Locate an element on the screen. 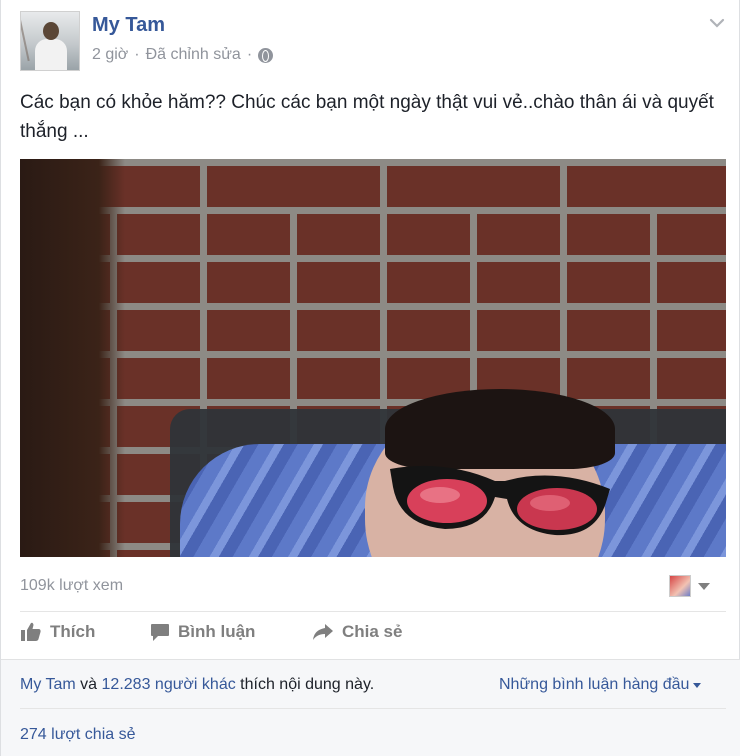 This screenshot has width=740, height=756. comment-sort-dropdown: Những bình luận hàng đầu is located at coordinates (600, 685).